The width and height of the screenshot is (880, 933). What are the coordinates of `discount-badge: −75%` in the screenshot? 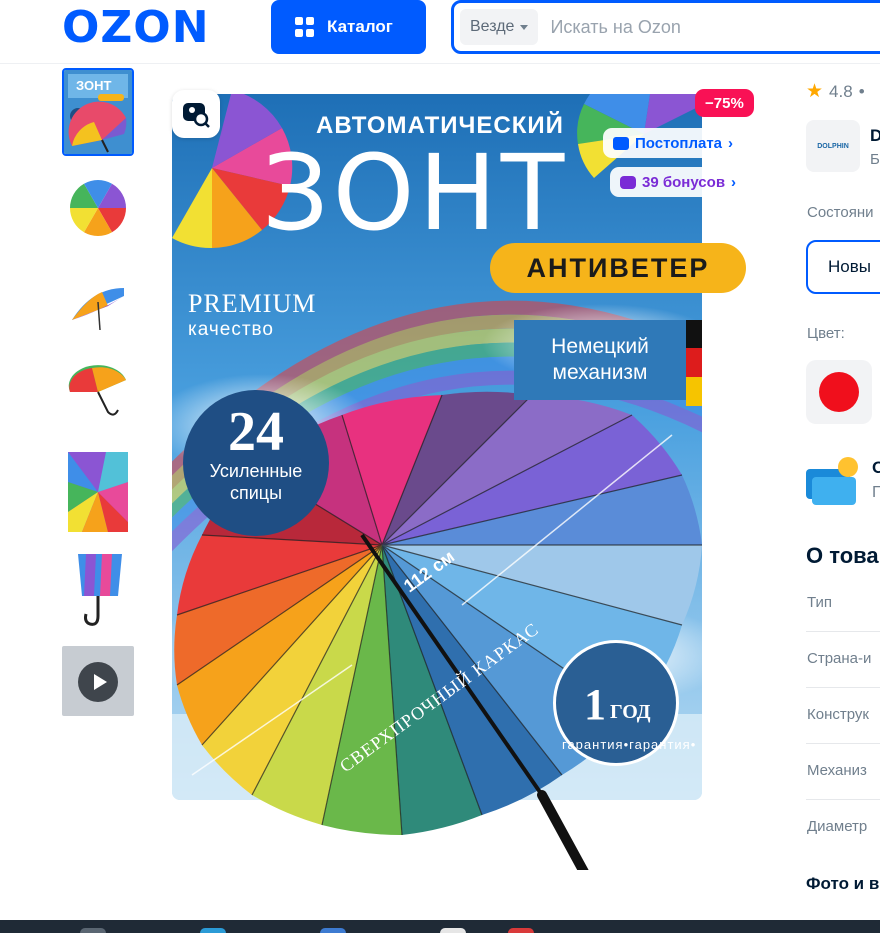 It's located at (724, 103).